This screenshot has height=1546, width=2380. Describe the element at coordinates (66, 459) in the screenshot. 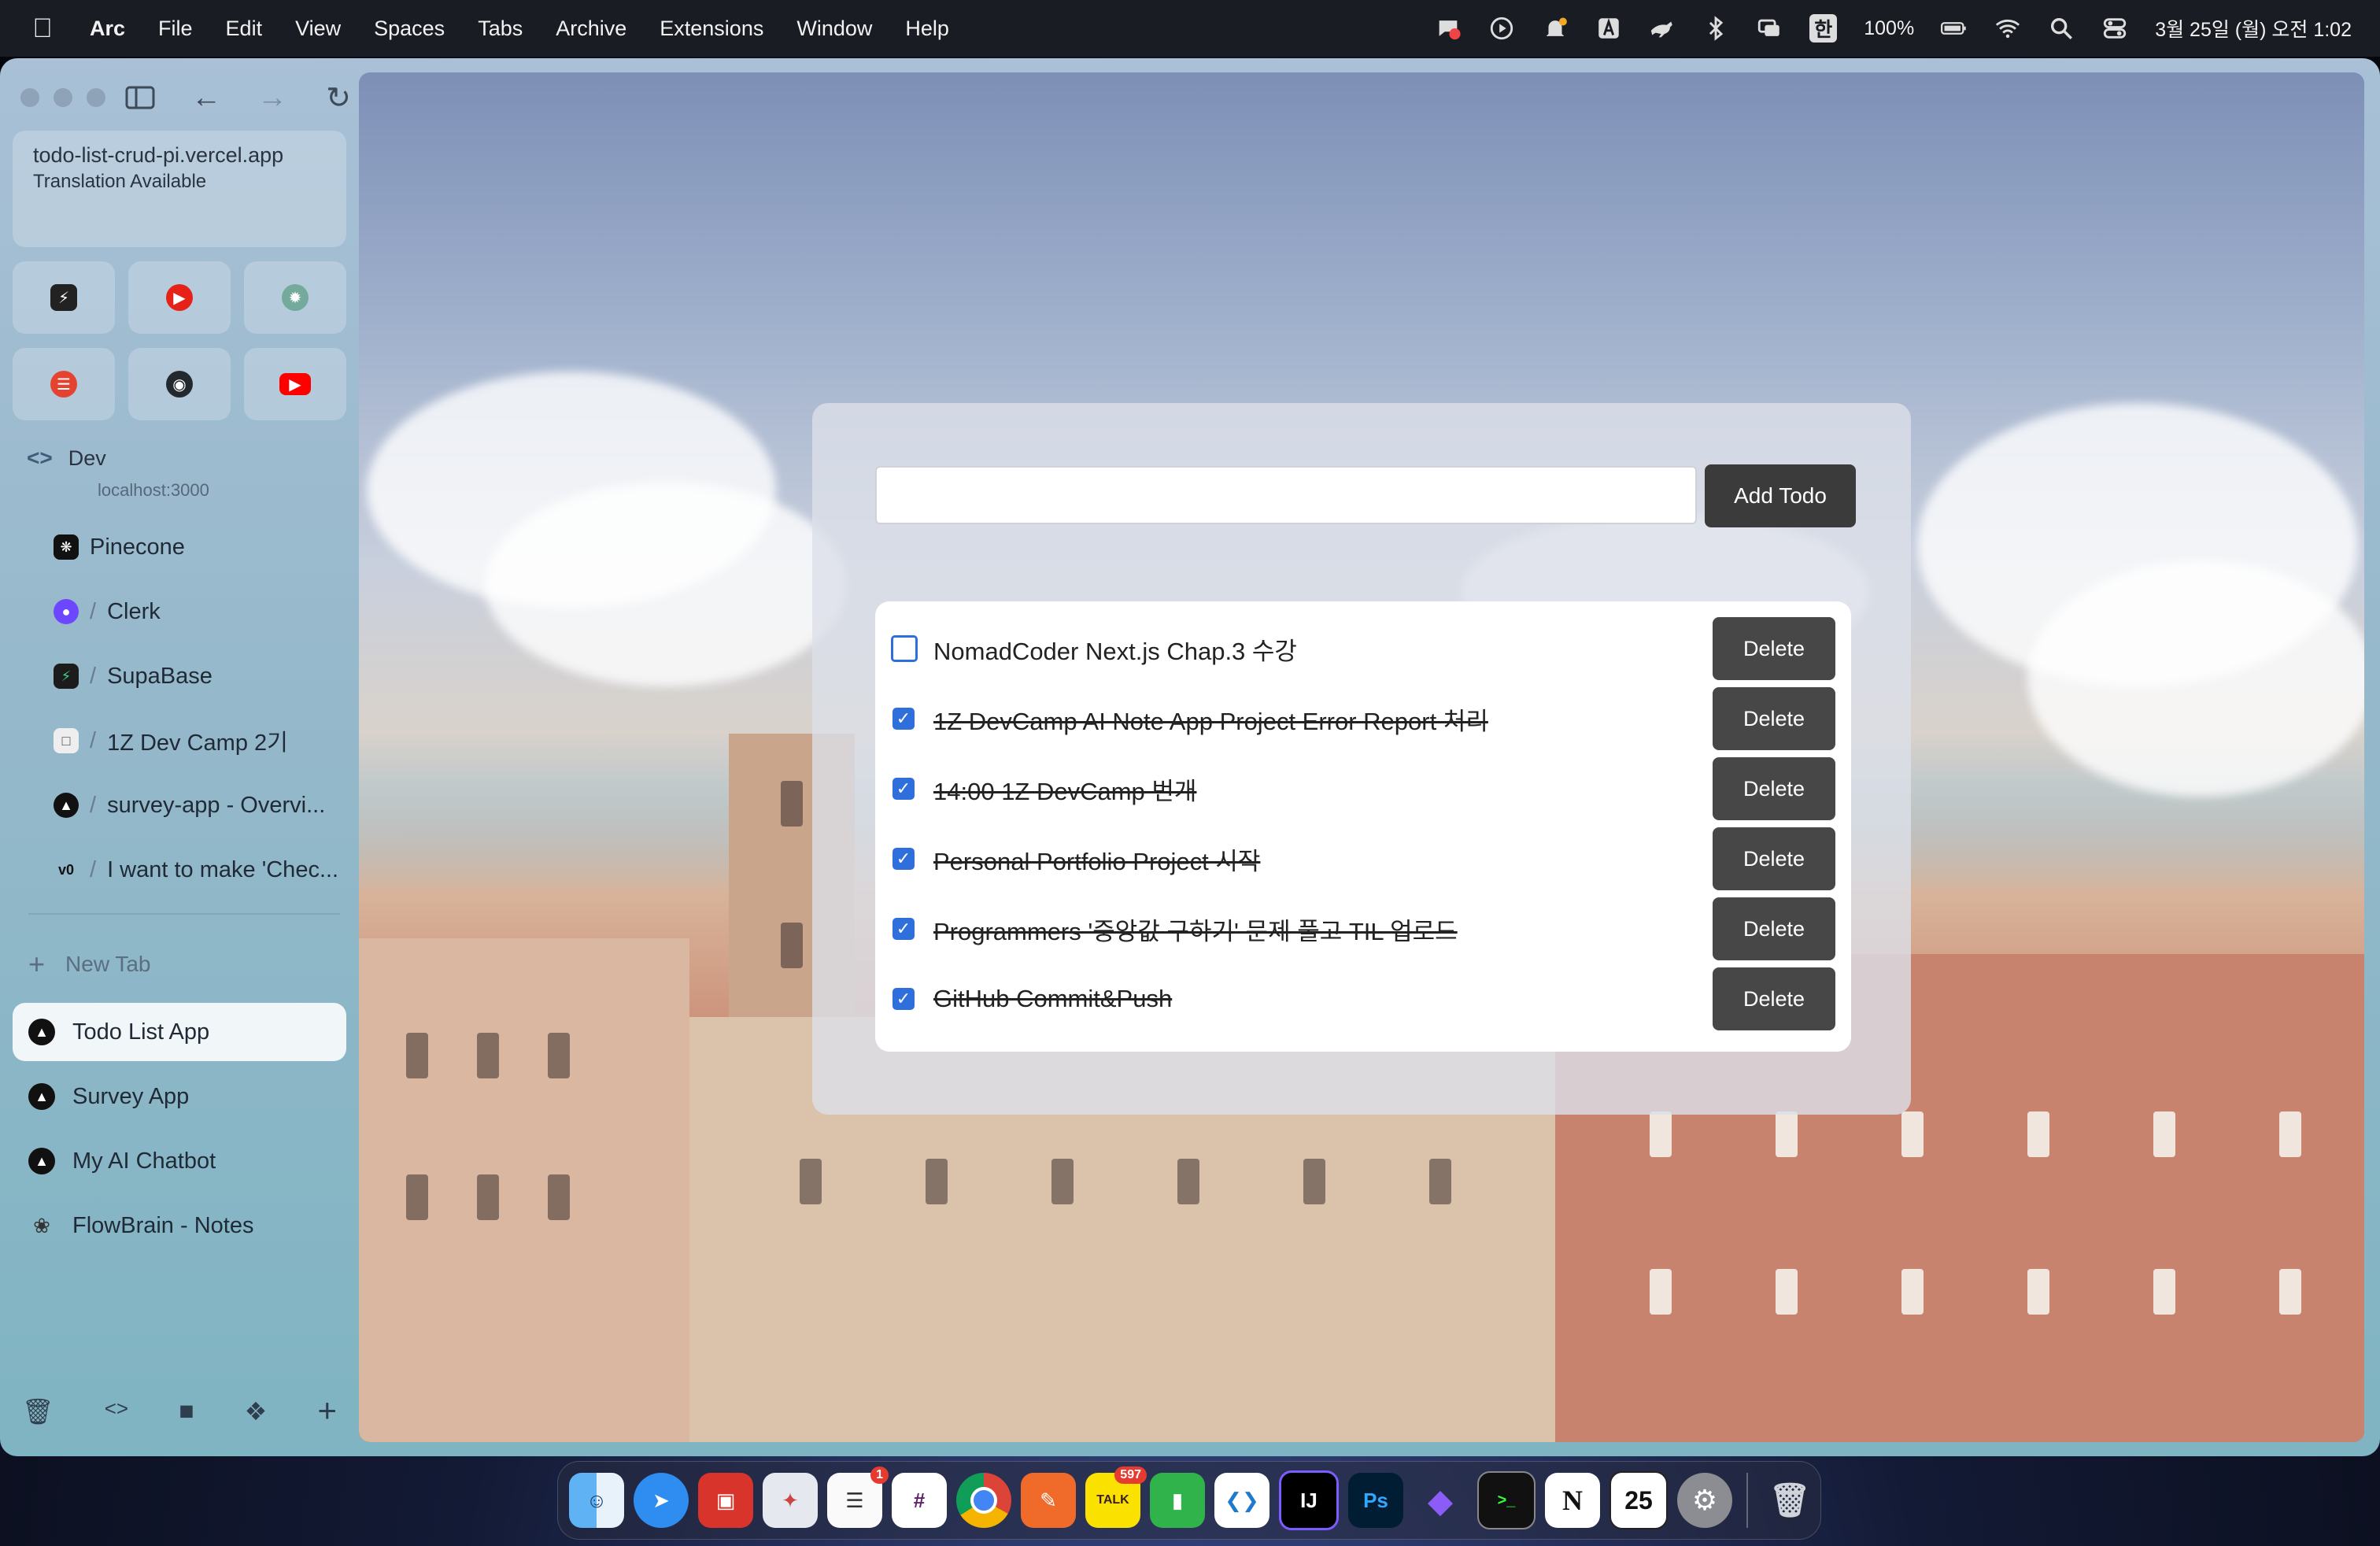

I see `space-header: <> Dev` at that location.